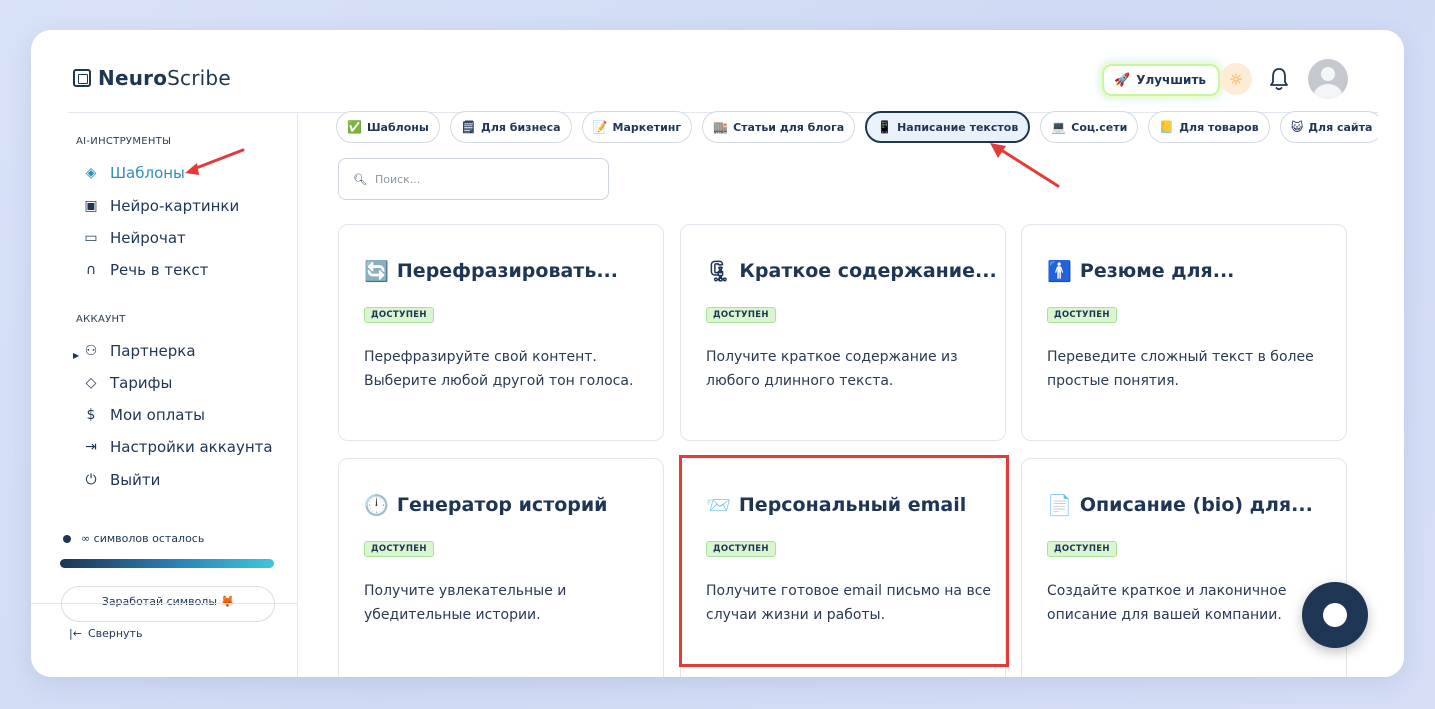 The height and width of the screenshot is (709, 1435). I want to click on collapse-button: |← Свернуть, so click(105, 633).